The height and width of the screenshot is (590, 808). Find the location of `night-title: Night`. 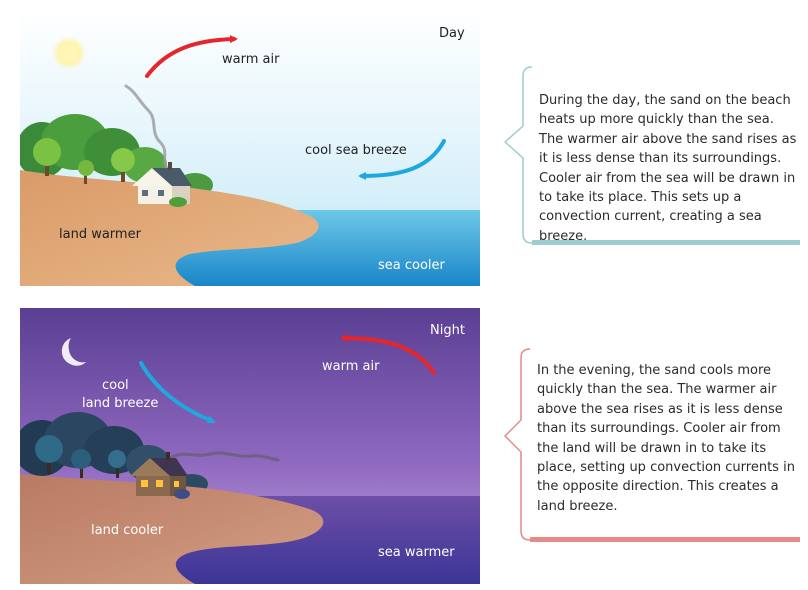

night-title: Night is located at coordinates (447, 330).